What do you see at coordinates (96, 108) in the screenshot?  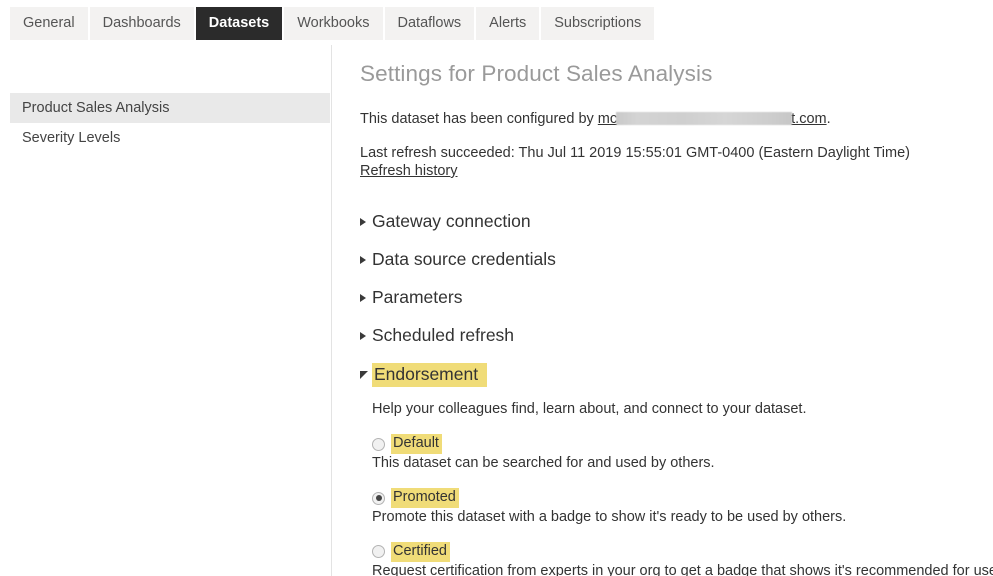 I see `sidebar-item-label: Product Sales Analysis` at bounding box center [96, 108].